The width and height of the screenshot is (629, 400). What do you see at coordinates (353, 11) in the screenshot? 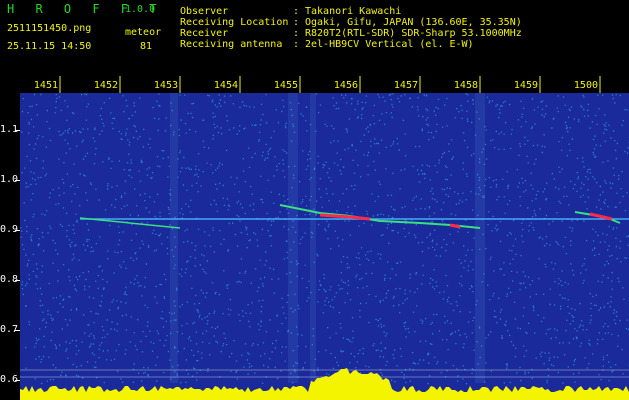
I see `info-value-observer: Takanori Kawachi` at bounding box center [353, 11].